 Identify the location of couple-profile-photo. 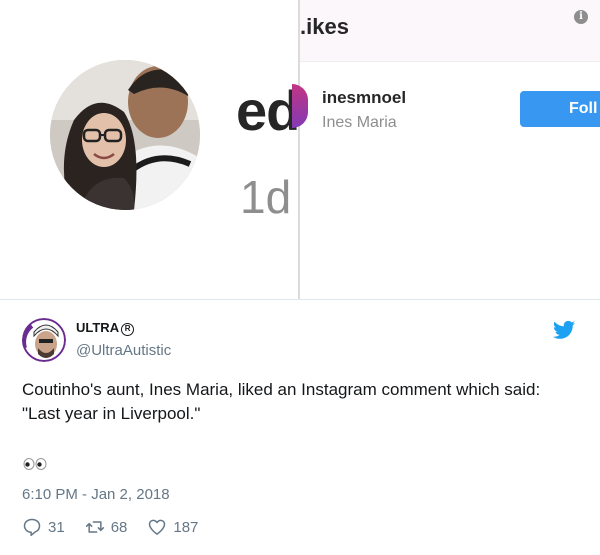
(125, 135).